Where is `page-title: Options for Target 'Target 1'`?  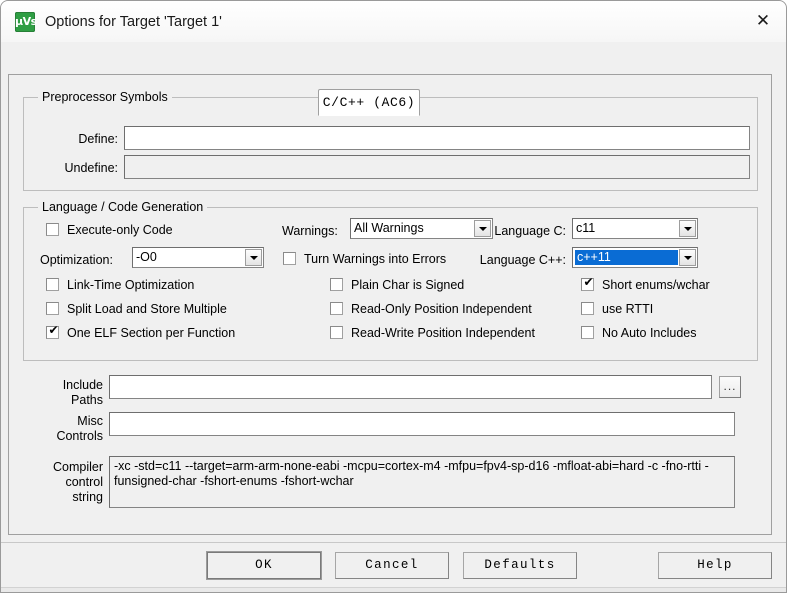
page-title: Options for Target 'Target 1' is located at coordinates (133, 22).